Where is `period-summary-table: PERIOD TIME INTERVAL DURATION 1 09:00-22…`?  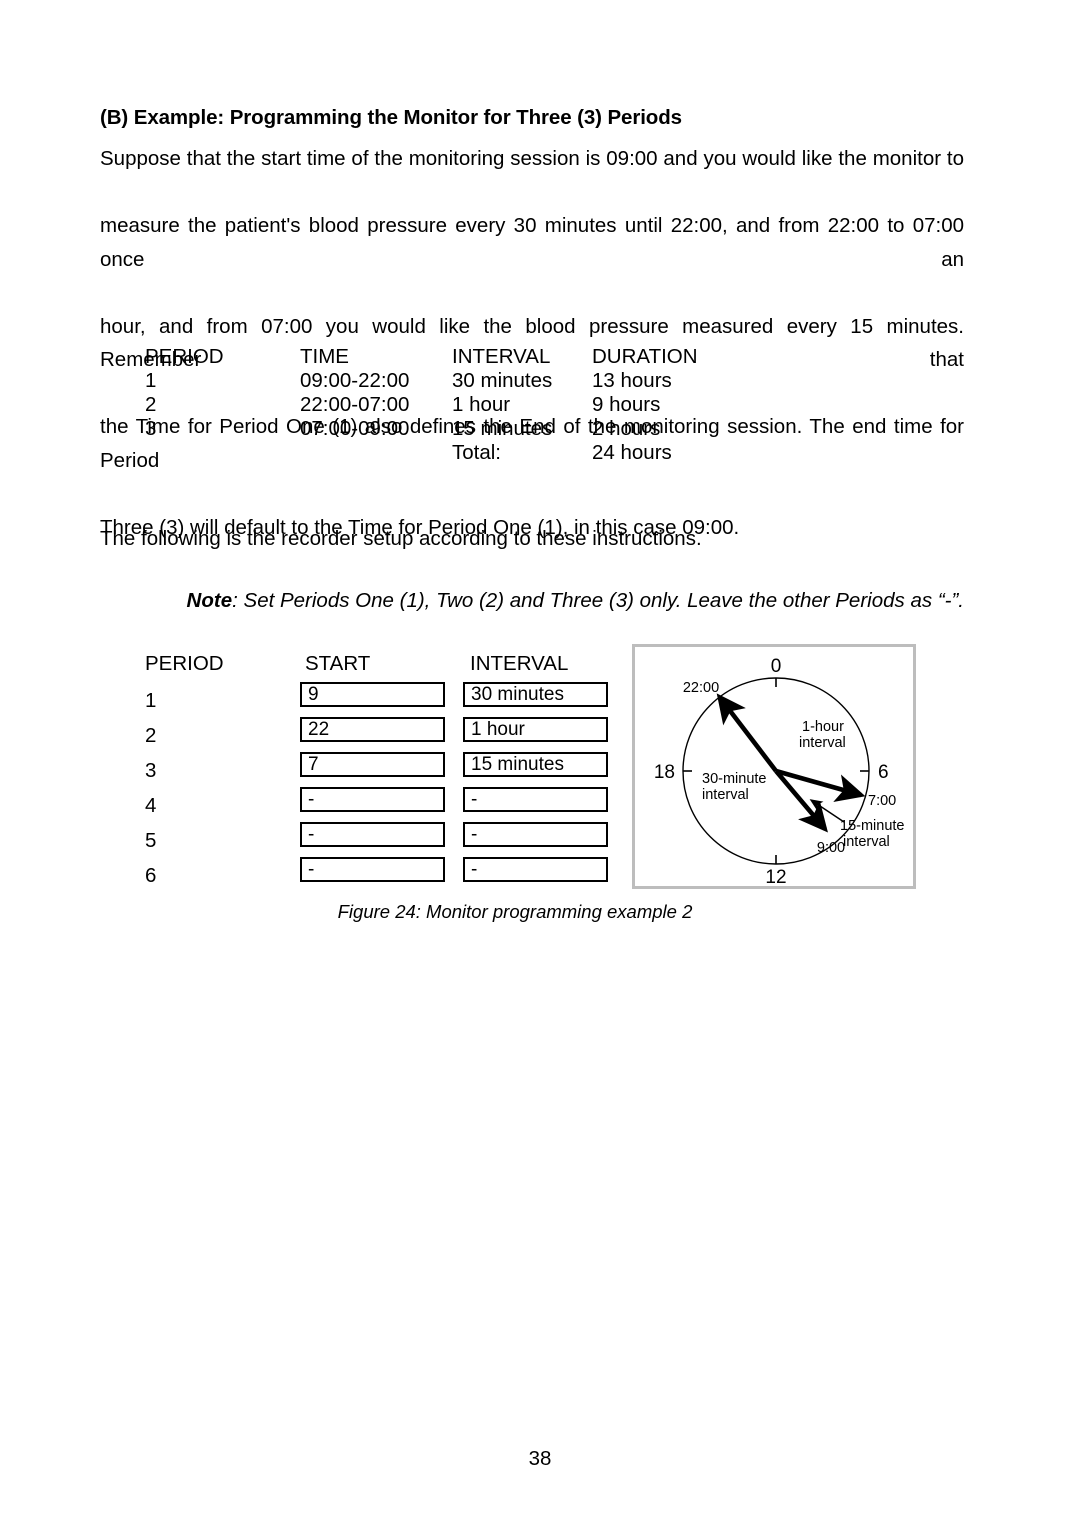 period-summary-table: PERIOD TIME INTERVAL DURATION 1 09:00-22… is located at coordinates (433, 405).